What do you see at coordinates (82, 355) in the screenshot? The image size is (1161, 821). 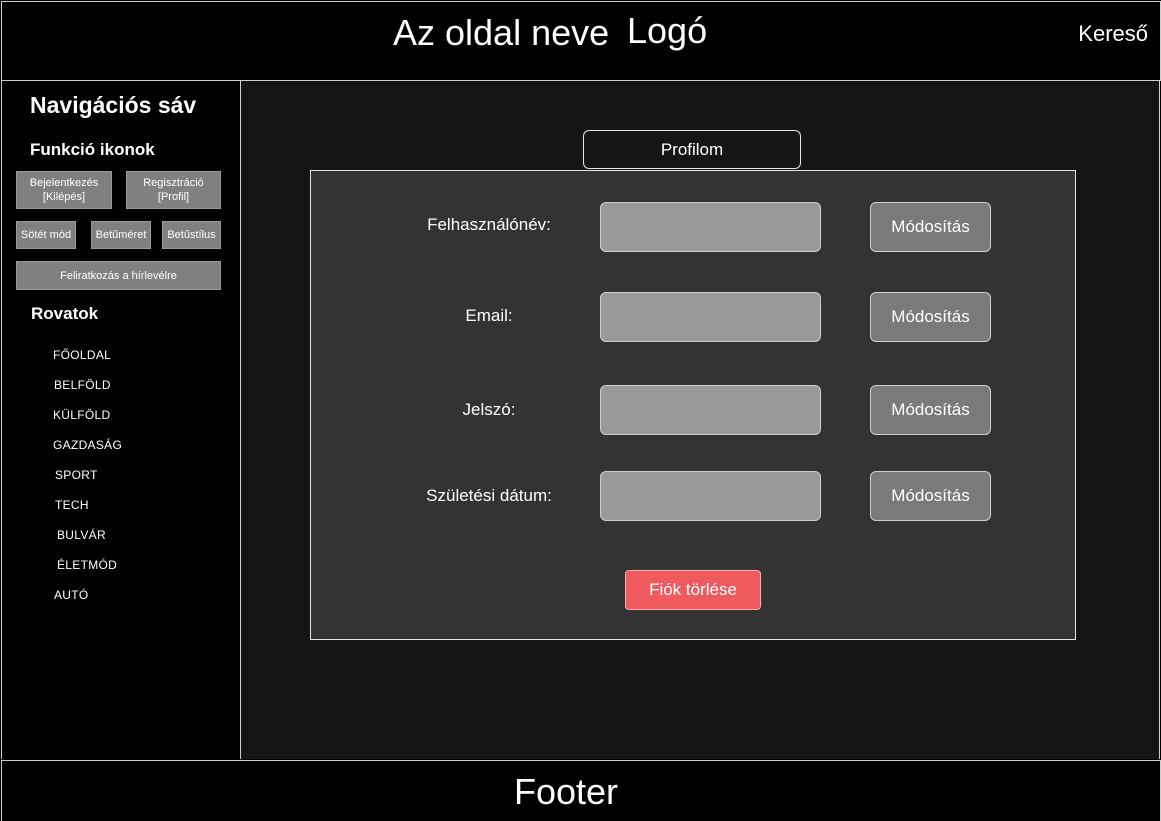 I see `section-link-fooldal: FŐOLDAL` at bounding box center [82, 355].